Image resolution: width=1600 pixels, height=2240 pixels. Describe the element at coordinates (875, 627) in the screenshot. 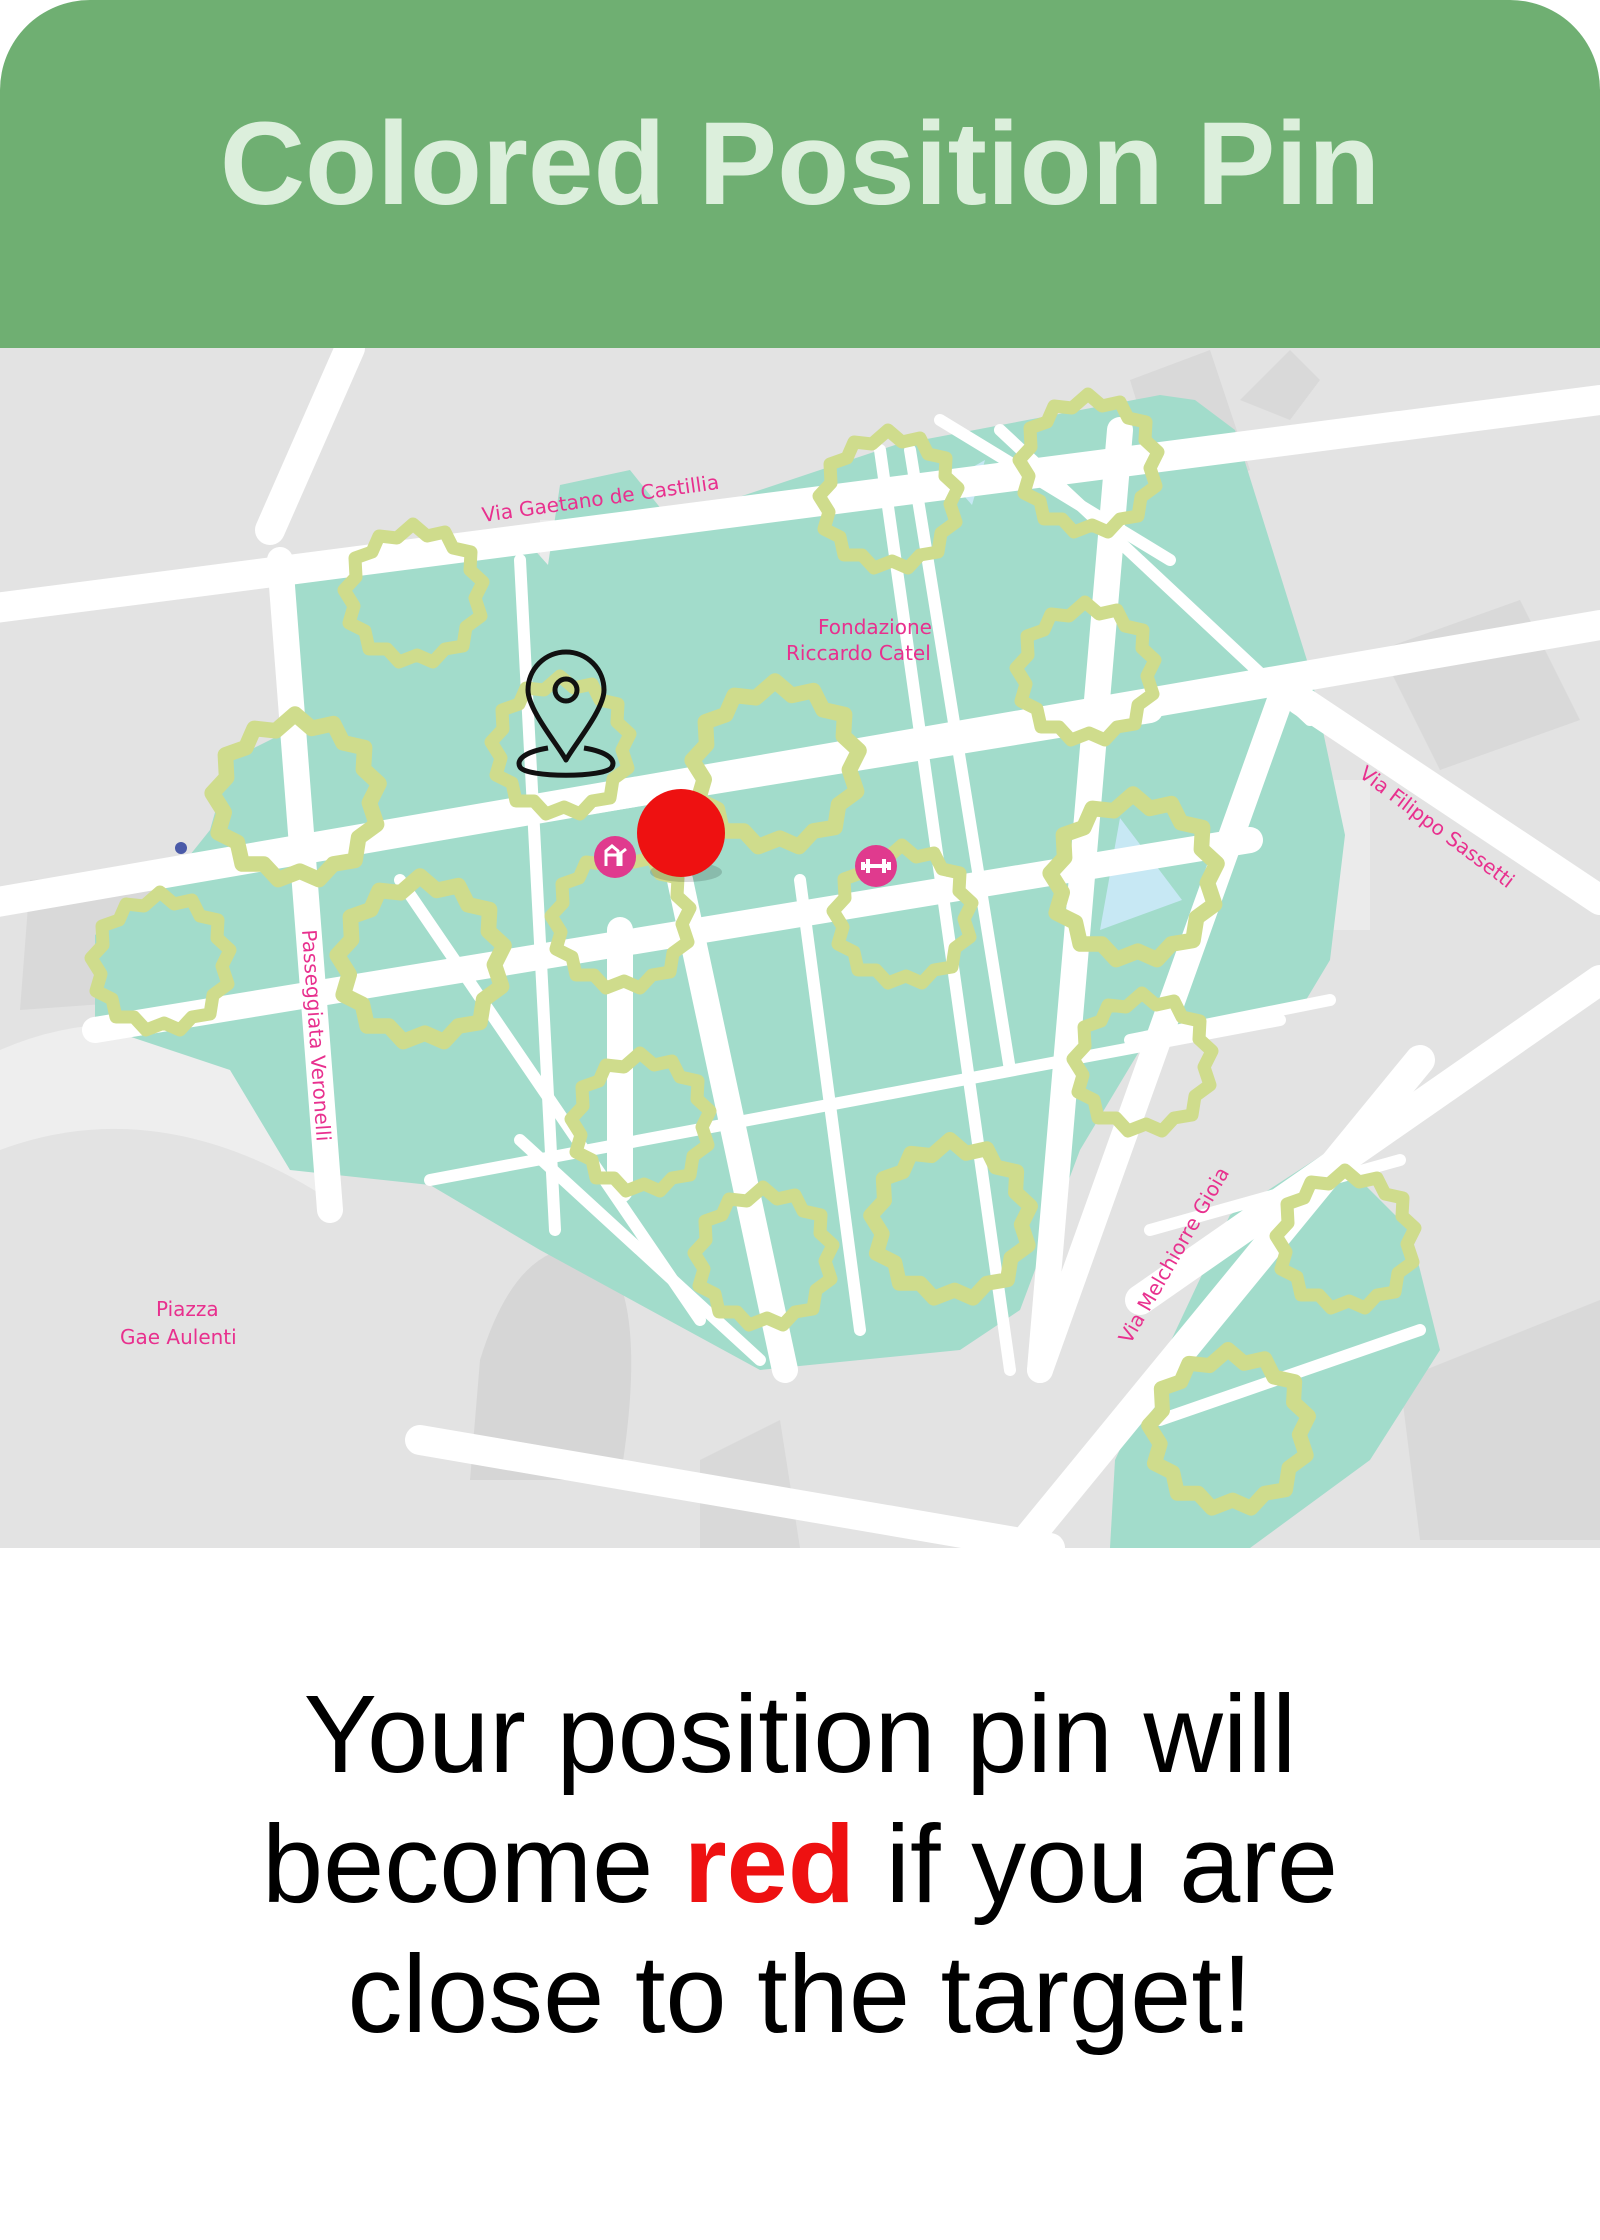

I see `label-fondazione-1: Fondazione` at that location.